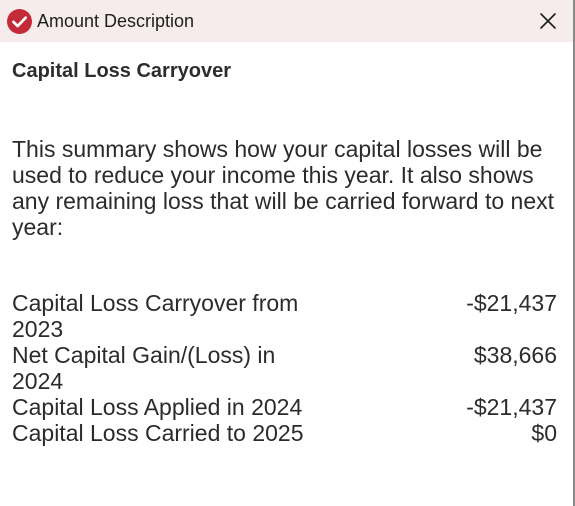 This screenshot has height=506, width=575. I want to click on summary-row-loss-applied: Capital Loss Applied in 2024 -$21,437, so click(285, 407).